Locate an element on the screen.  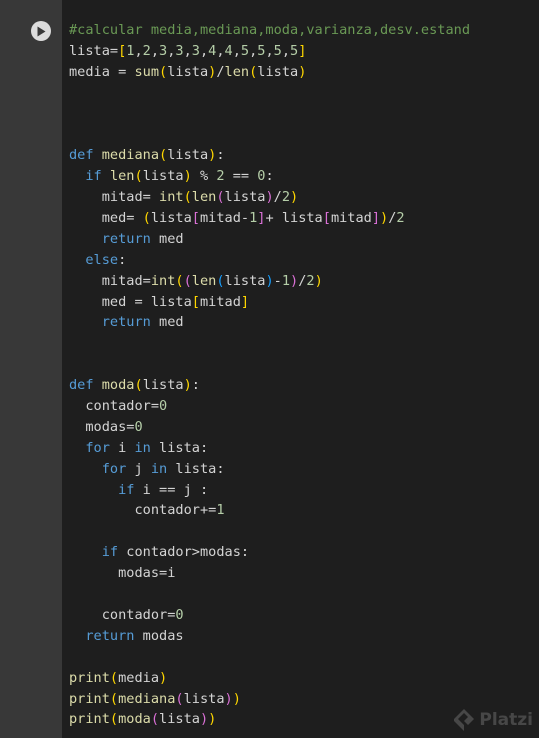
code-token: contador>modas: is located at coordinates (184, 552).